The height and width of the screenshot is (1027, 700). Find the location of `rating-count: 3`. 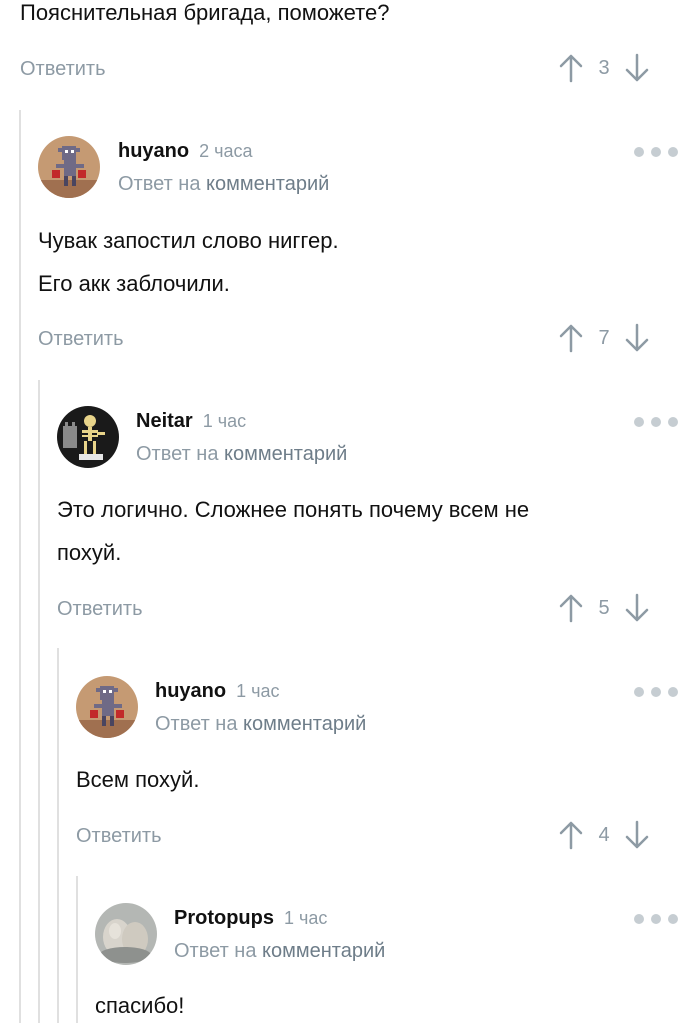

rating-count: 3 is located at coordinates (604, 67).